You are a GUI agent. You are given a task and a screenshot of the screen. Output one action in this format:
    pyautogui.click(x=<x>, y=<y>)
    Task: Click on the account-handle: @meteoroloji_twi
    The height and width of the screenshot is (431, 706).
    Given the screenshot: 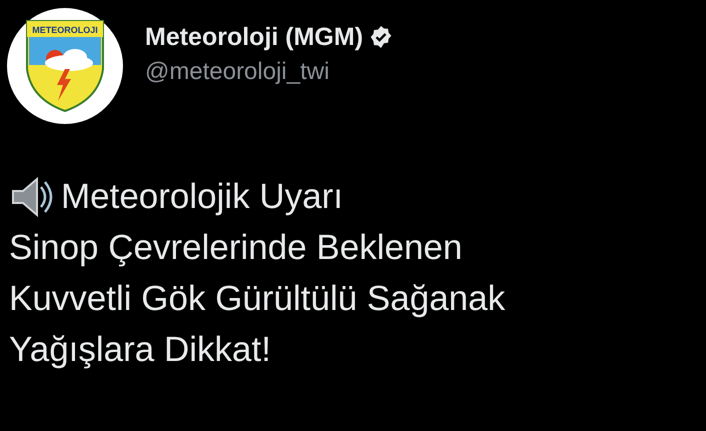 What is the action you would take?
    pyautogui.click(x=269, y=72)
    